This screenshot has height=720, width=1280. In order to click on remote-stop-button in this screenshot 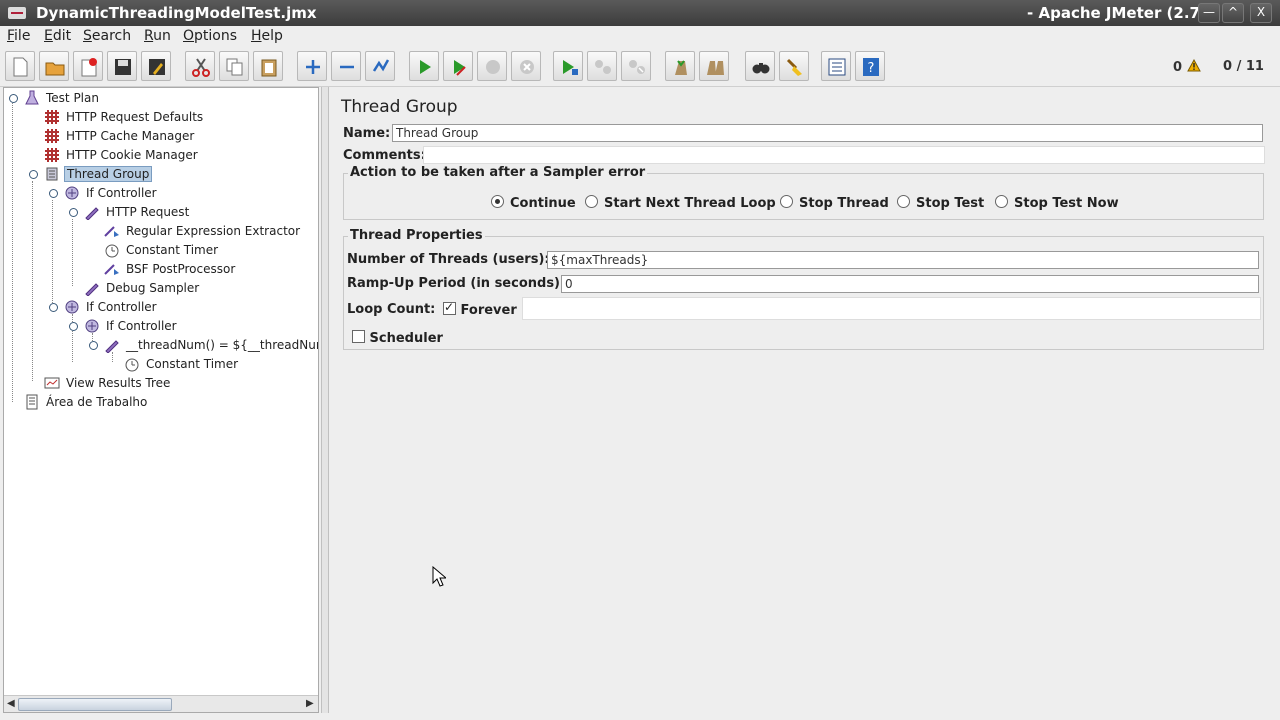, I will do `click(602, 66)`.